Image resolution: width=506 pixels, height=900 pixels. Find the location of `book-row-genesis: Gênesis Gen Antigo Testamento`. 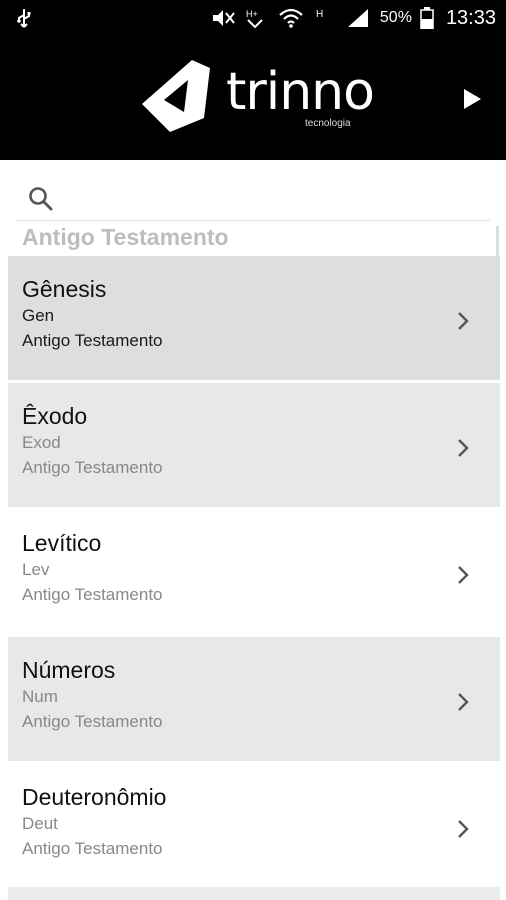

book-row-genesis: Gênesis Gen Antigo Testamento is located at coordinates (254, 318).